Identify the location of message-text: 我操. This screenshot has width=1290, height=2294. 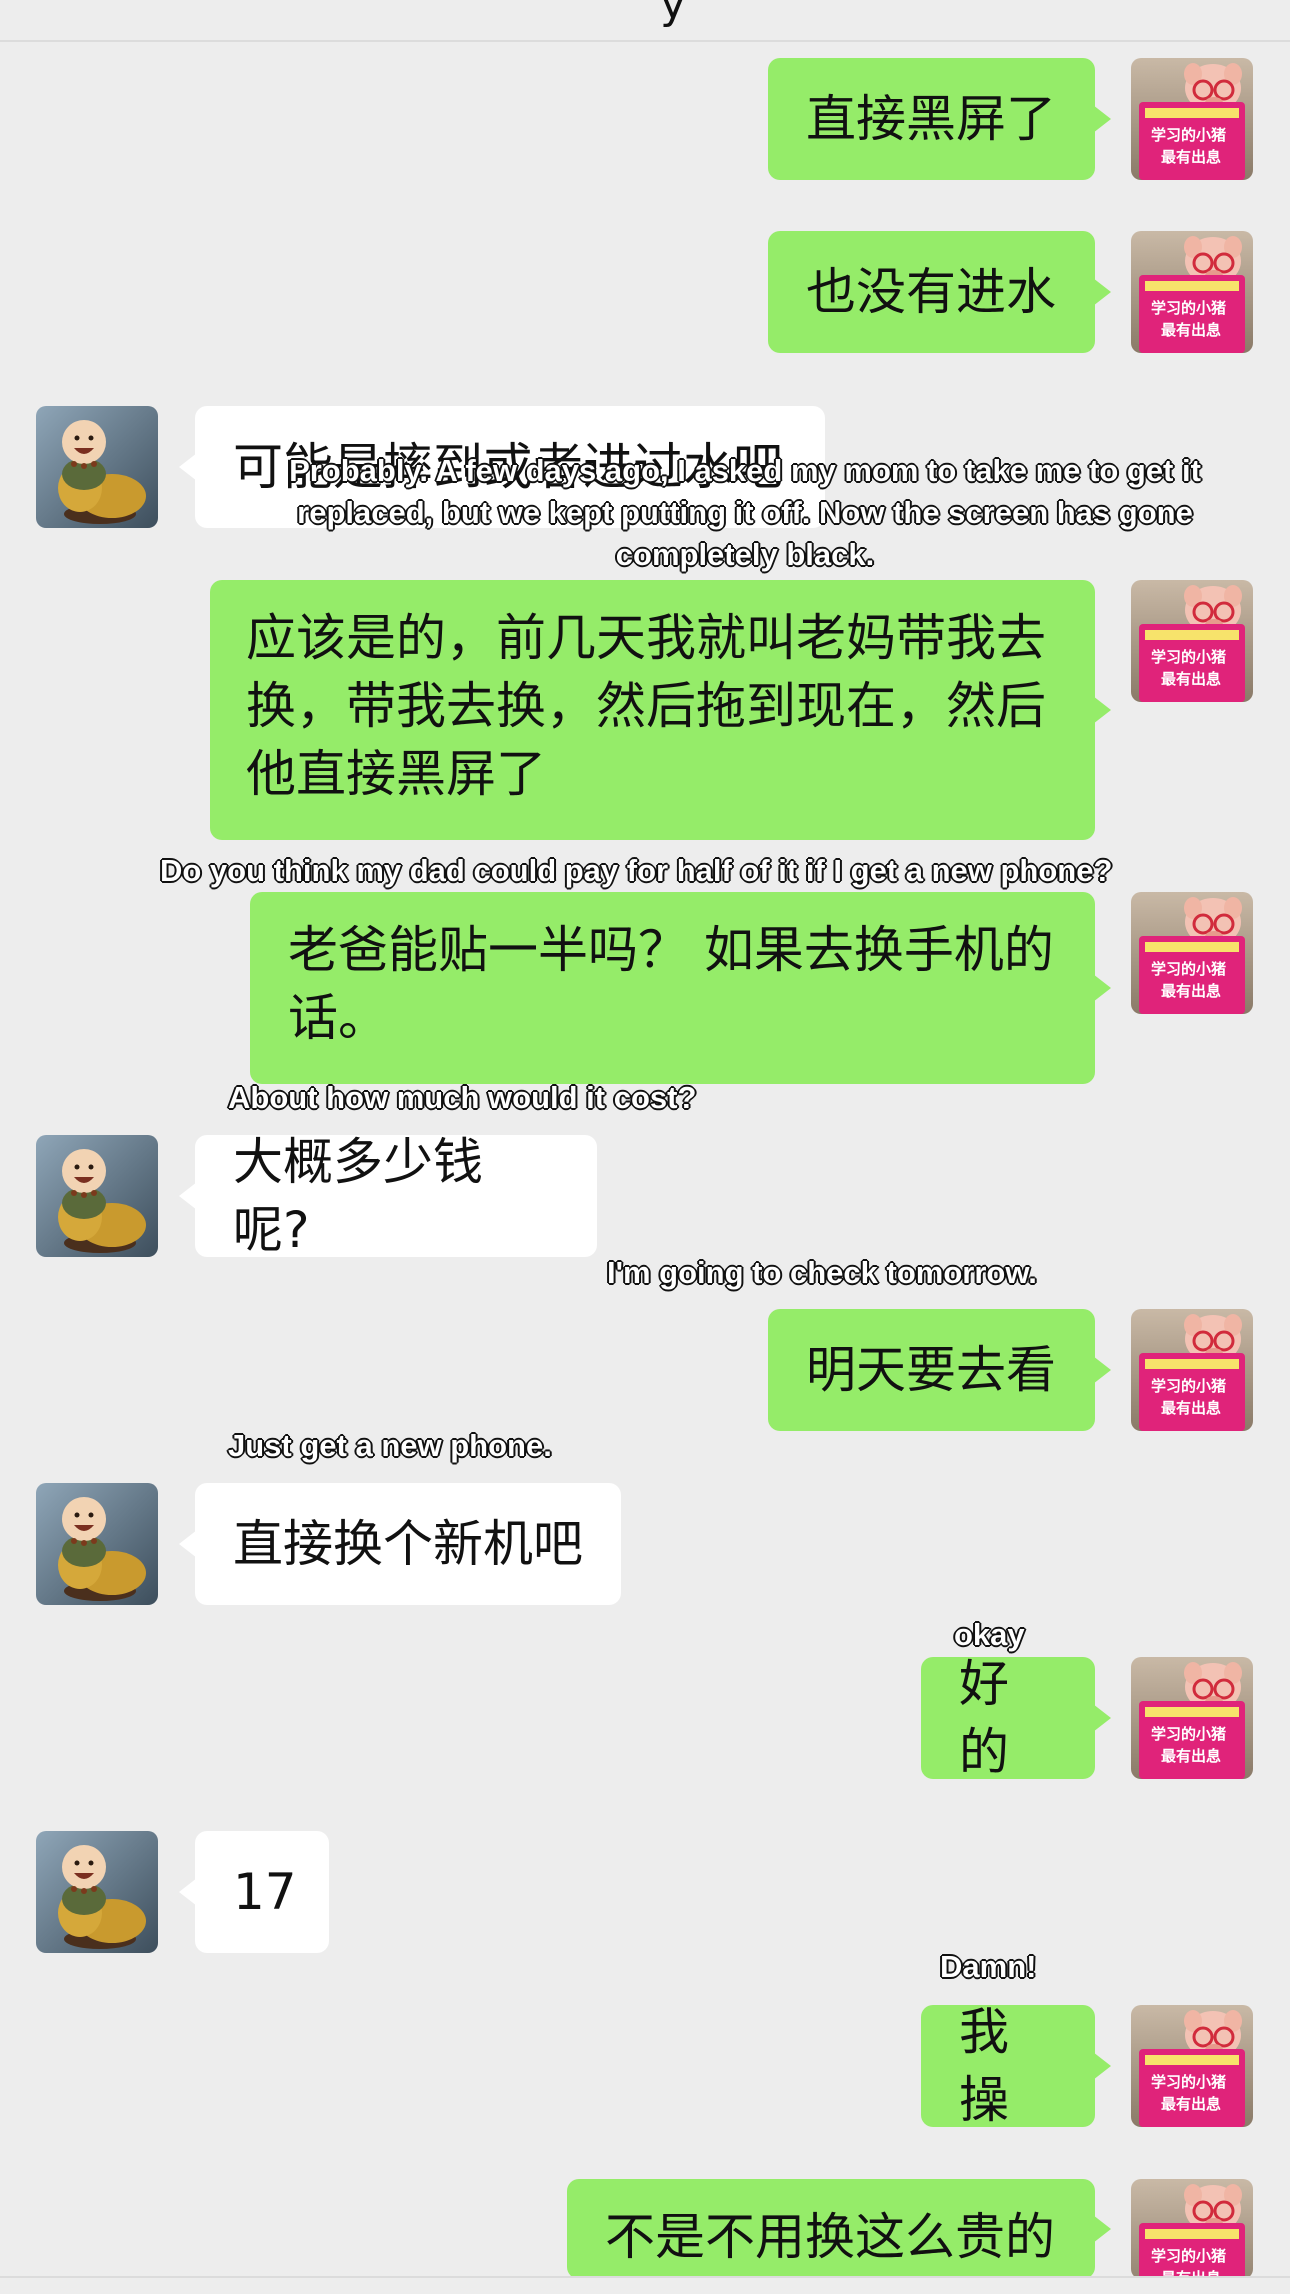
(984, 2066).